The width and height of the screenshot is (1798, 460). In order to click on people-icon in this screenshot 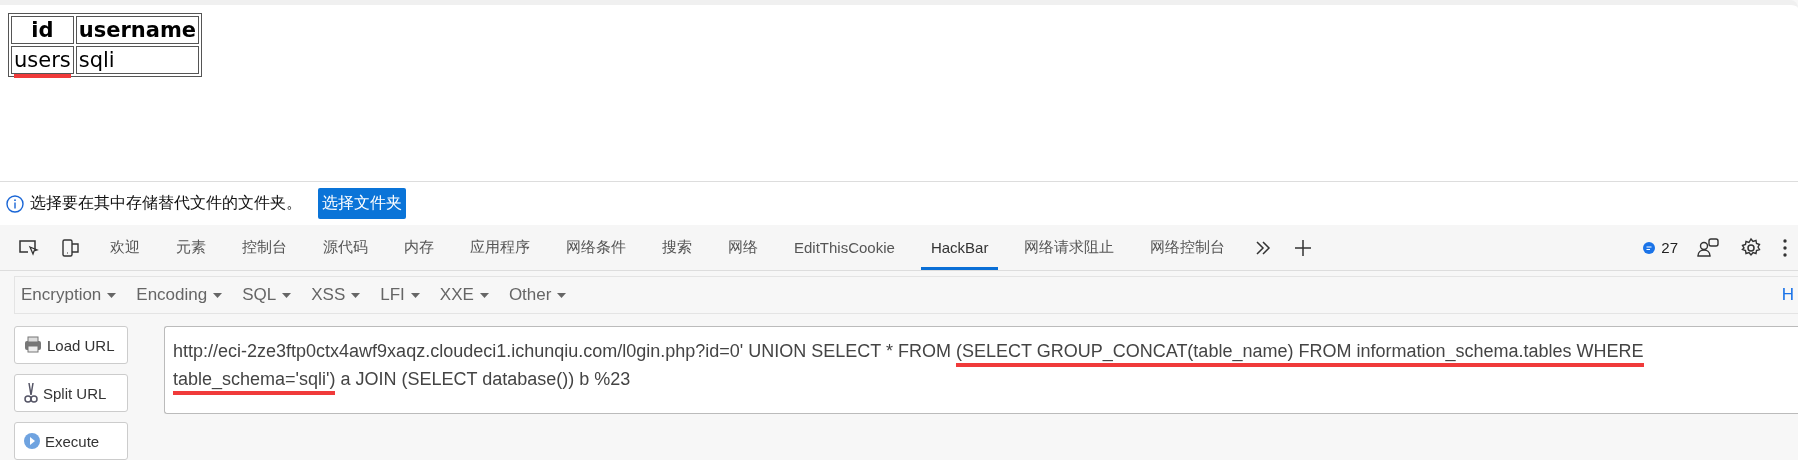, I will do `click(1708, 247)`.